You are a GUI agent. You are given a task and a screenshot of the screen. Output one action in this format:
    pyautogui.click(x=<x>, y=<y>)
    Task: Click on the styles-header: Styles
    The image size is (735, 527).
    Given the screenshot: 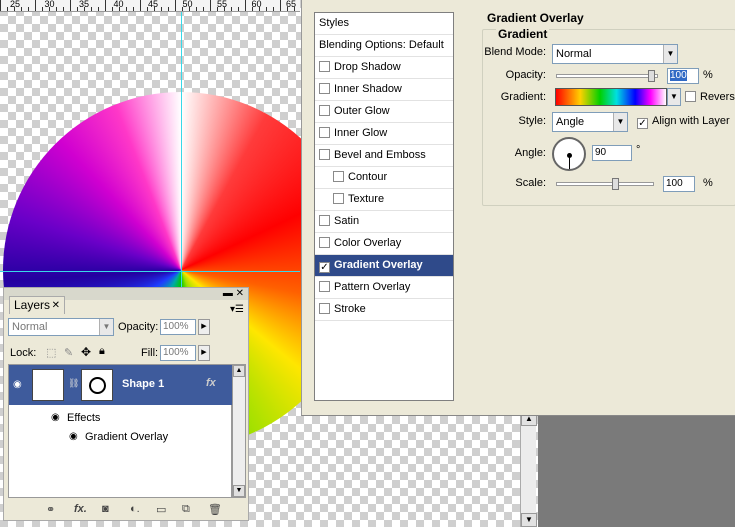 What is the action you would take?
    pyautogui.click(x=384, y=24)
    